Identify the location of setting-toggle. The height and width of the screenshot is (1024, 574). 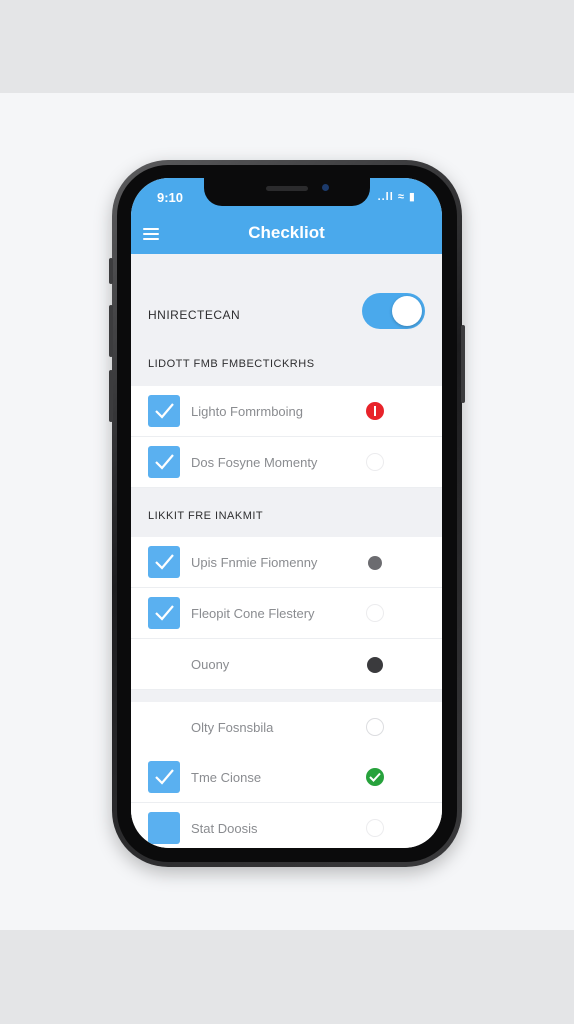
(393, 311).